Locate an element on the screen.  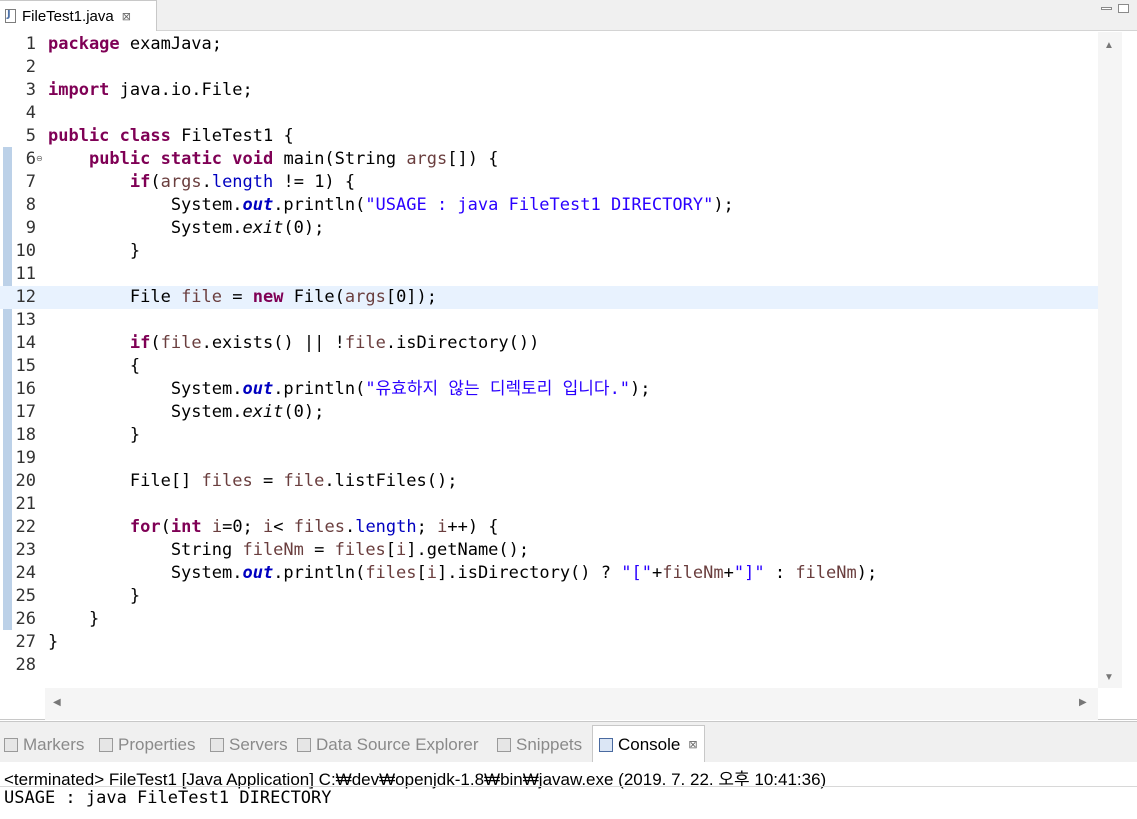
tab-snippets: Snippets is located at coordinates (539, 745).